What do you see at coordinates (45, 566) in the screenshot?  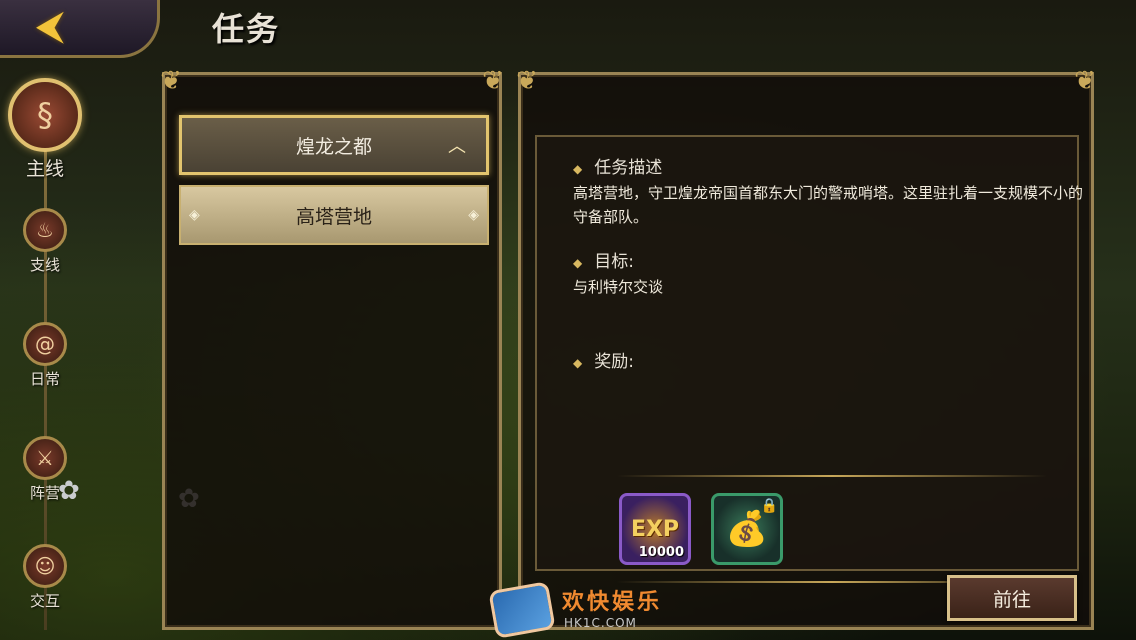 I see `people-icon: ☺` at bounding box center [45, 566].